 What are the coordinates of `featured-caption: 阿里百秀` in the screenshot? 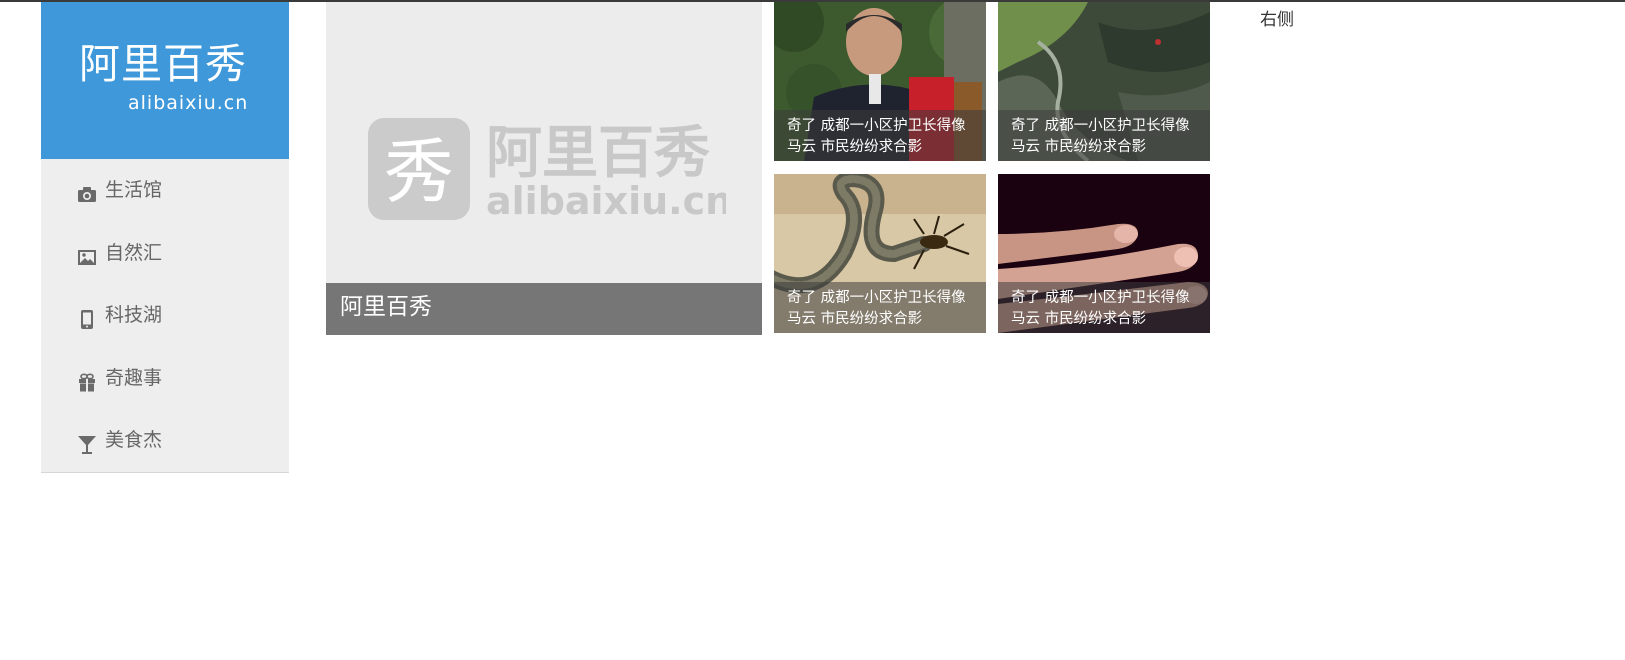 It's located at (386, 307).